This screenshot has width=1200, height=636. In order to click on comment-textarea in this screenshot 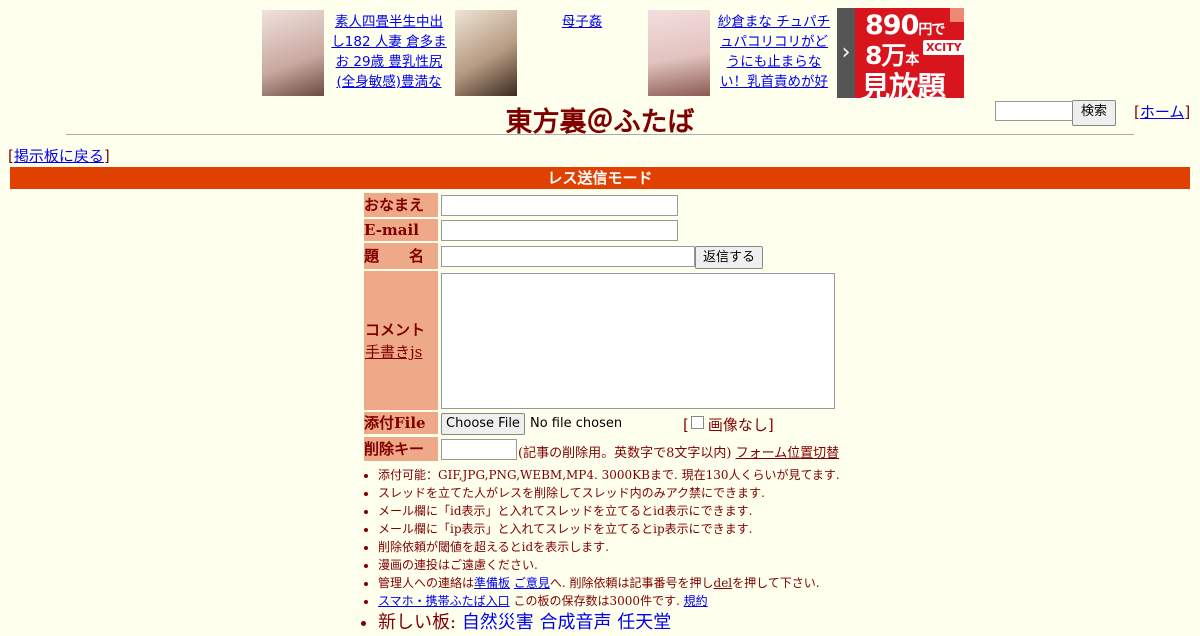, I will do `click(638, 341)`.